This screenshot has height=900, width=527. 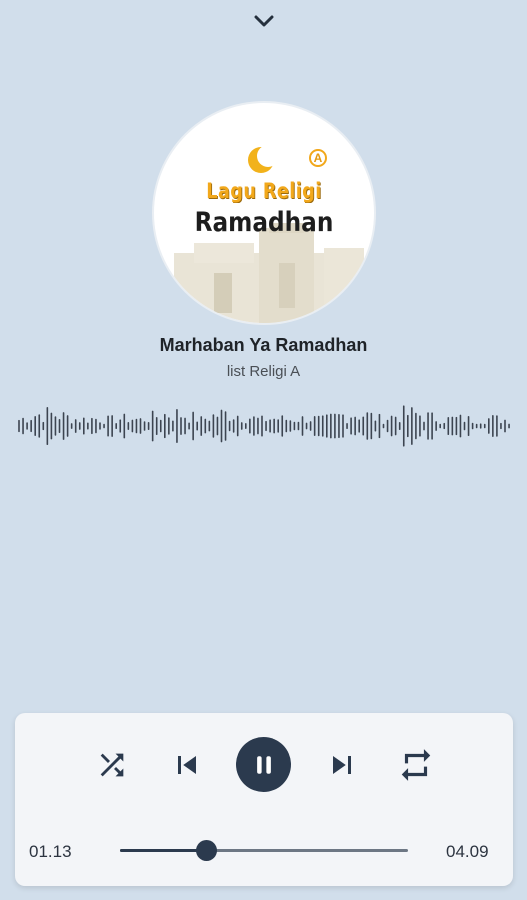 What do you see at coordinates (467, 851) in the screenshot?
I see `total-time: 04.09` at bounding box center [467, 851].